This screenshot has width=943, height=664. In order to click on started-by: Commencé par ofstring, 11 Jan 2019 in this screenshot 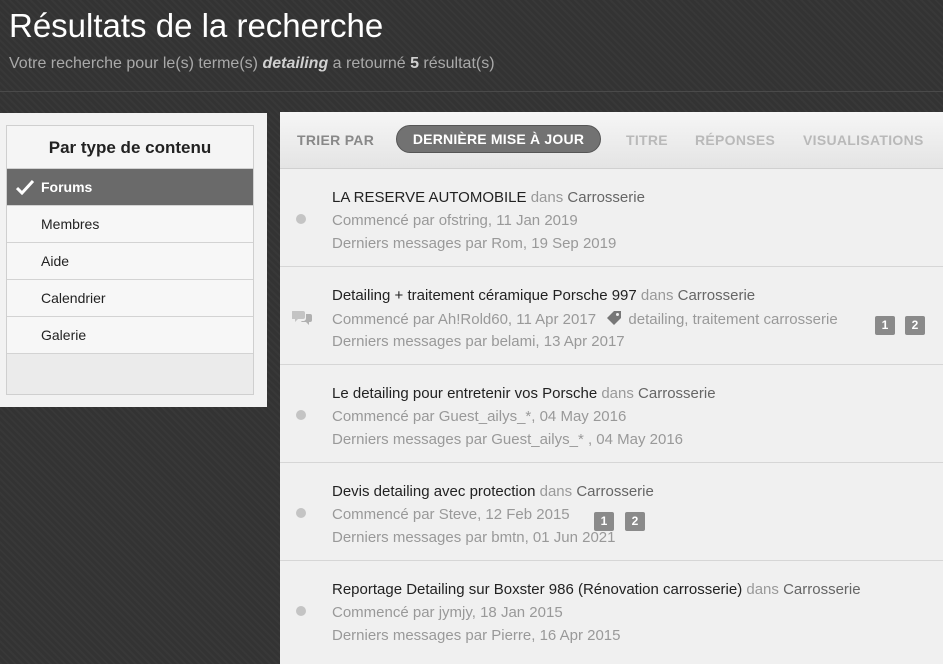, I will do `click(455, 220)`.